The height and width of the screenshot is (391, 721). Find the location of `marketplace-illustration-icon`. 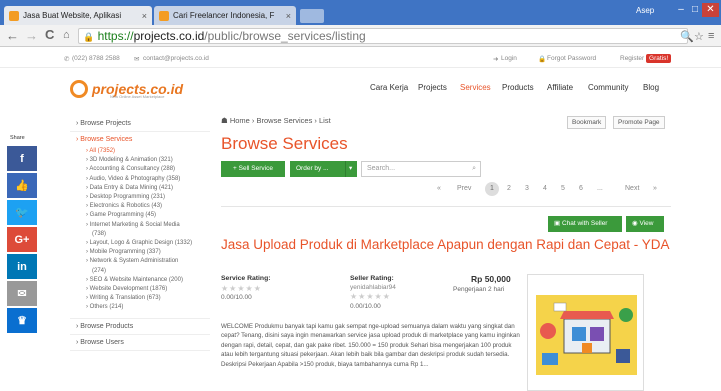

marketplace-illustration-icon is located at coordinates (585, 332).